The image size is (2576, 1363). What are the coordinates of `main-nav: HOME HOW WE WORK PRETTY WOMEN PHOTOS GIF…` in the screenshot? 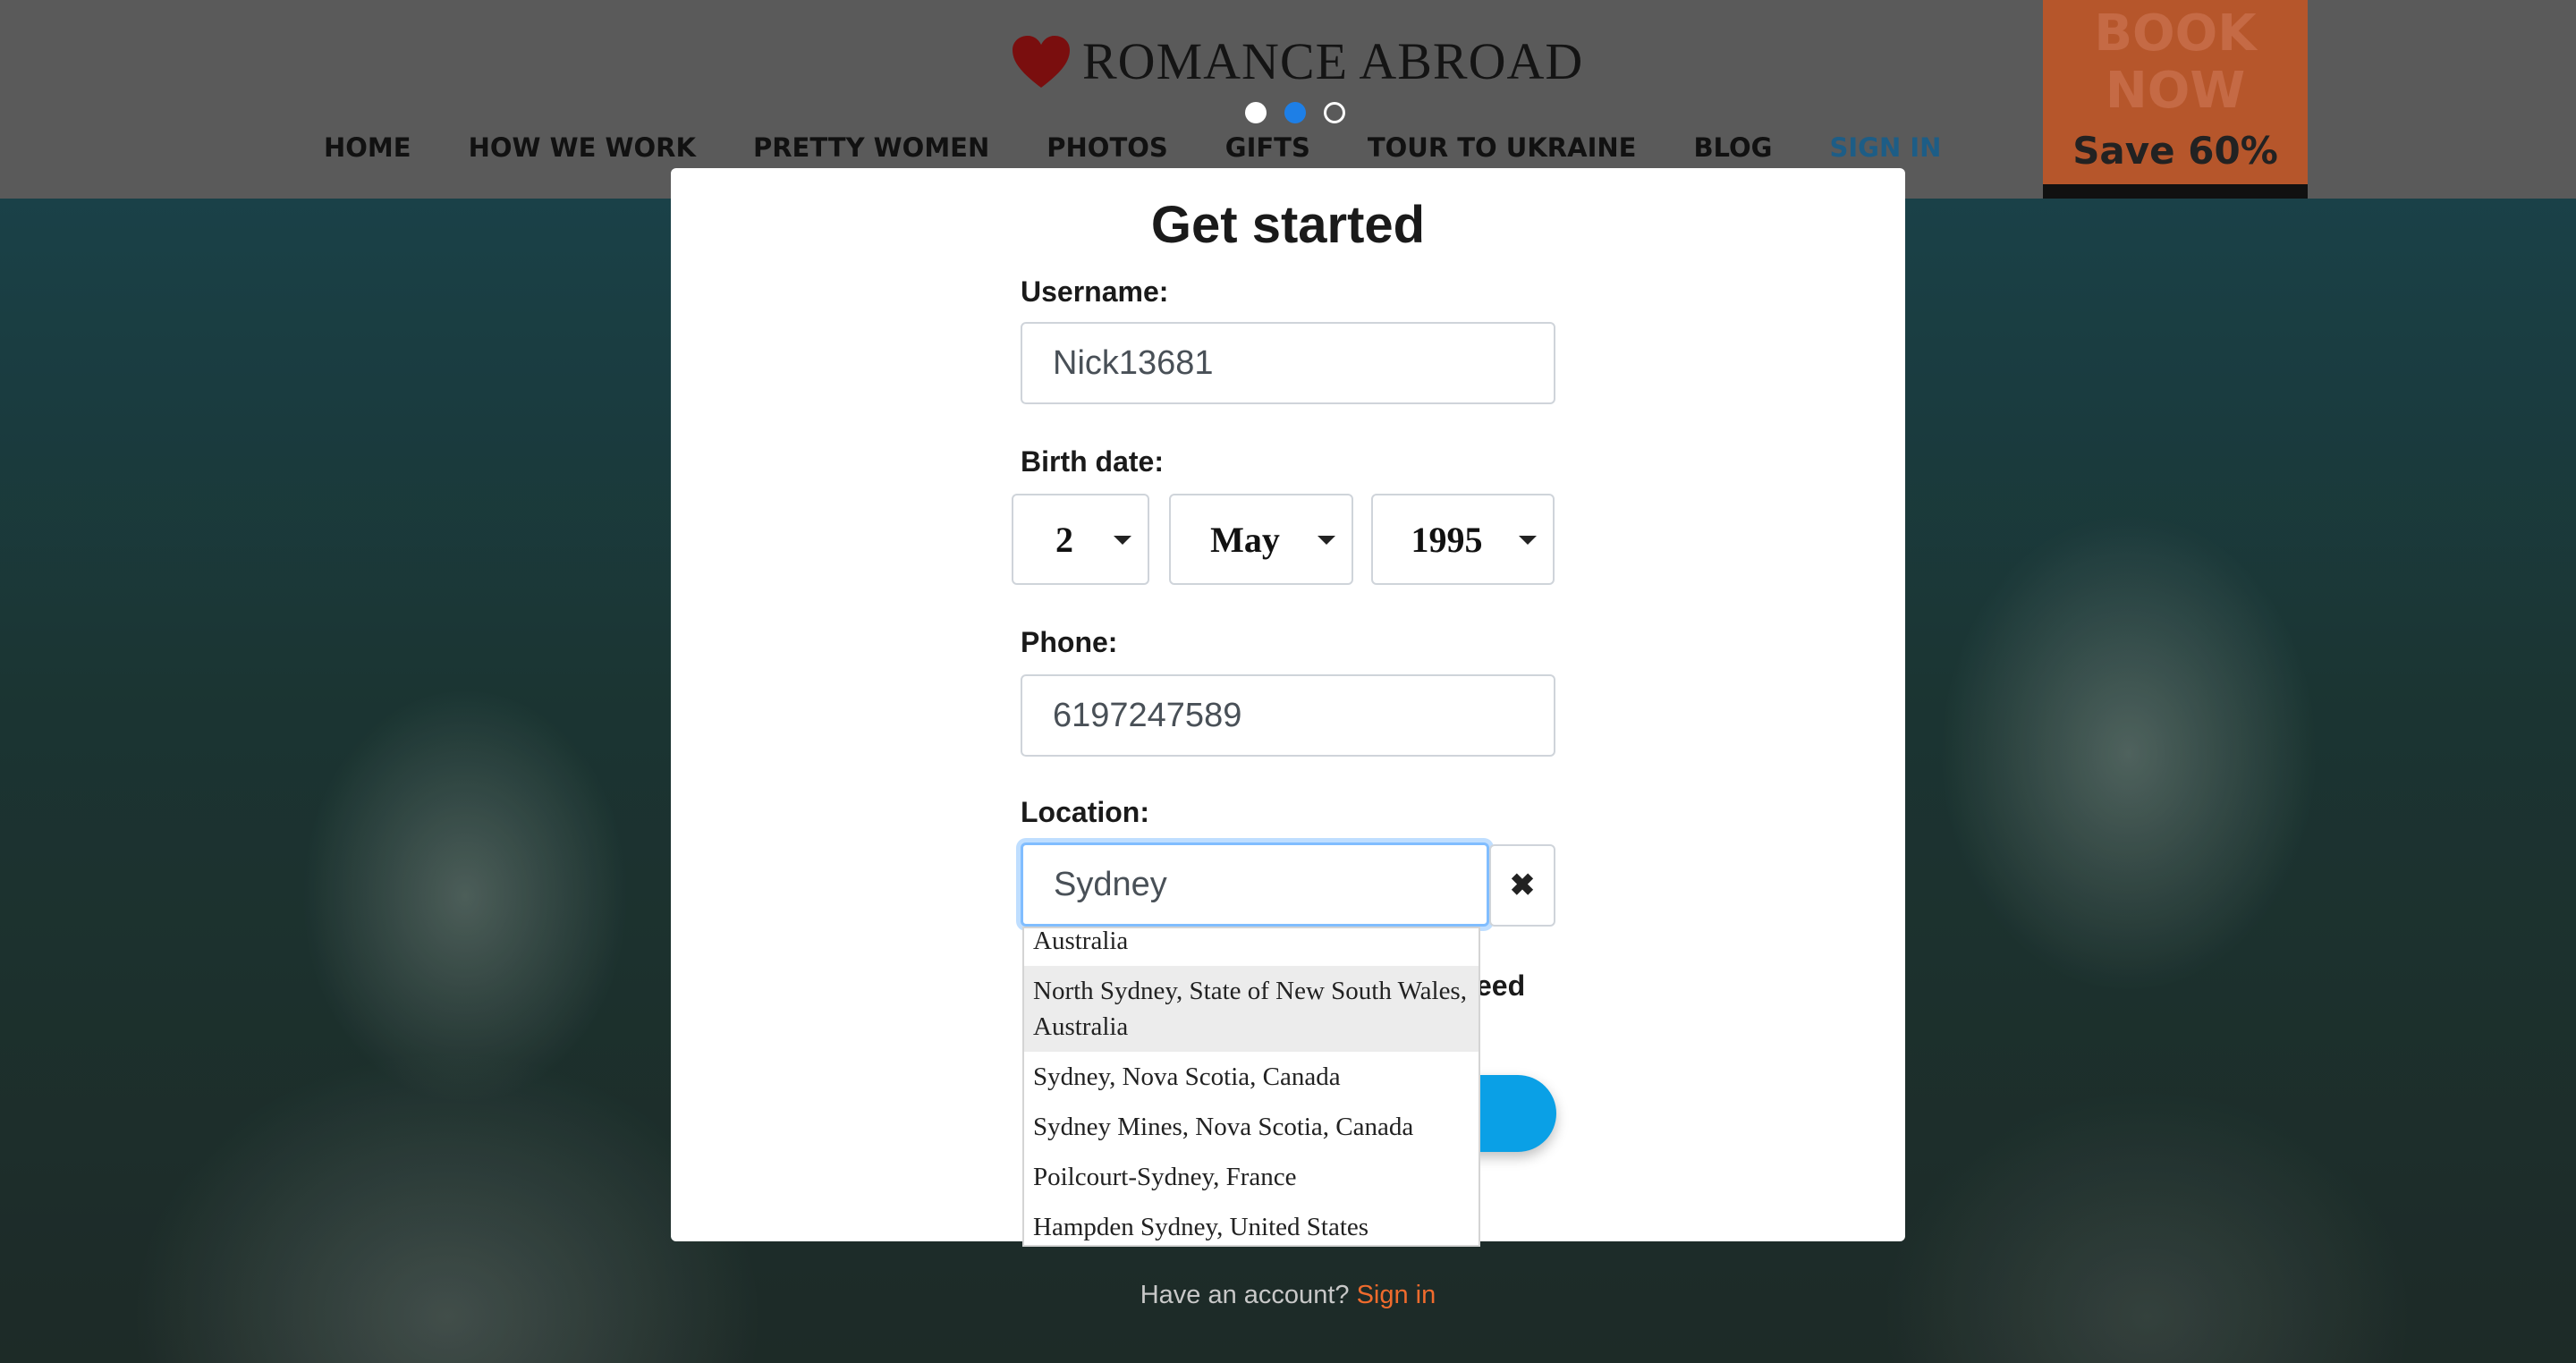 It's located at (1132, 148).